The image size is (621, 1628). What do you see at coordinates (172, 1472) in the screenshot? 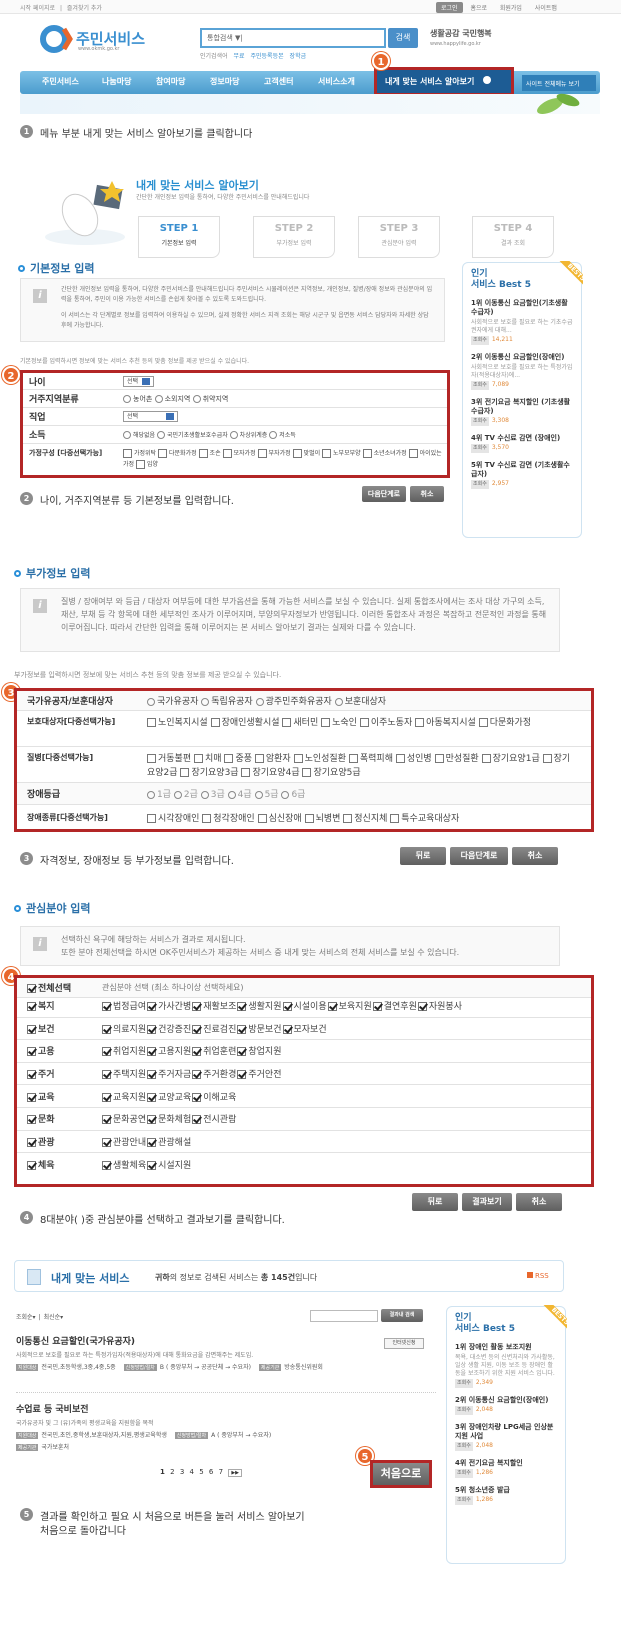
I see `page-link: 2` at bounding box center [172, 1472].